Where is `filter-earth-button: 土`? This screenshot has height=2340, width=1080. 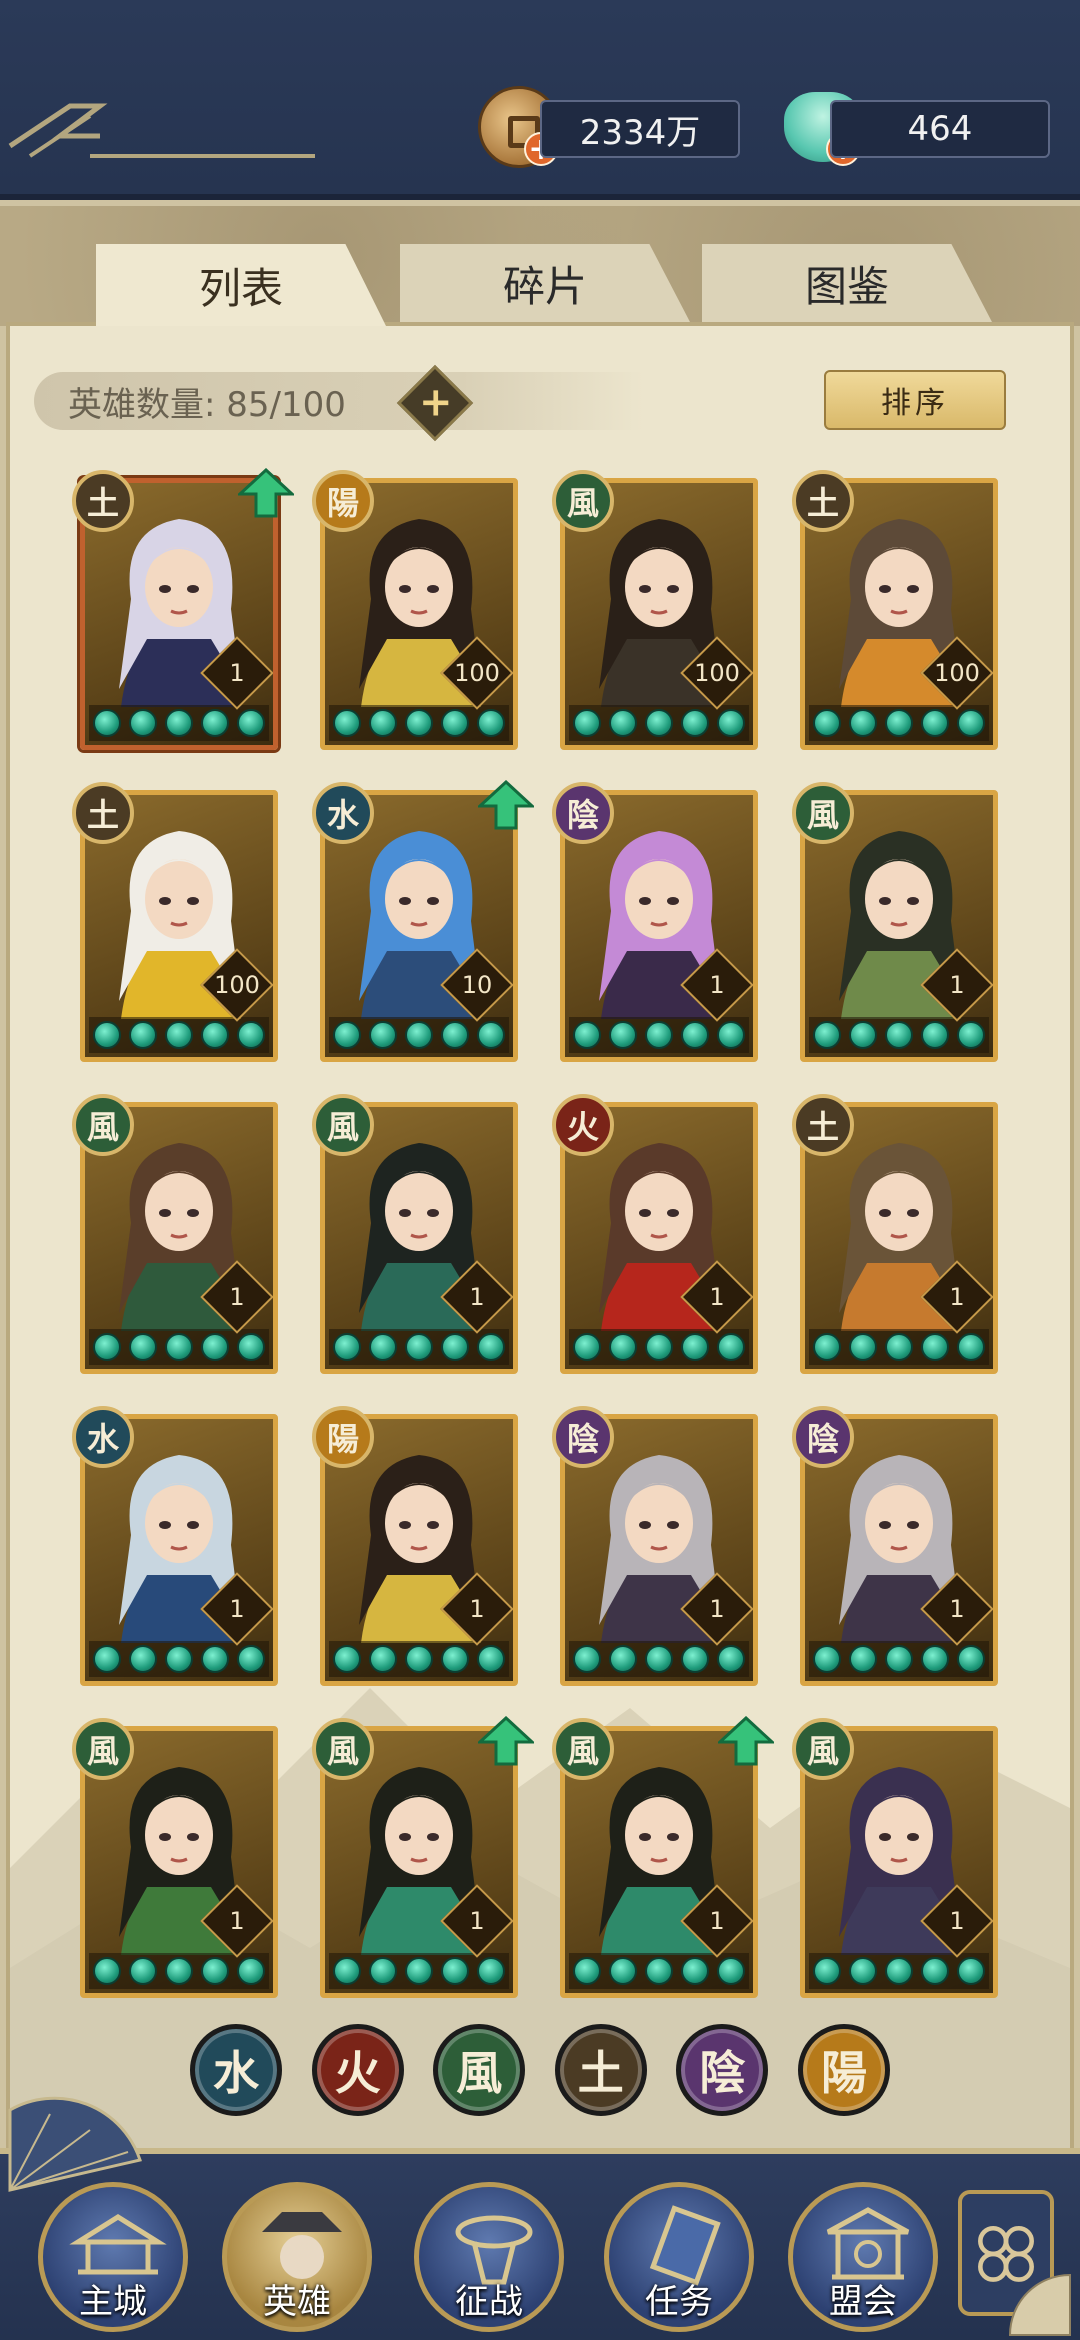 filter-earth-button: 土 is located at coordinates (600, 2070).